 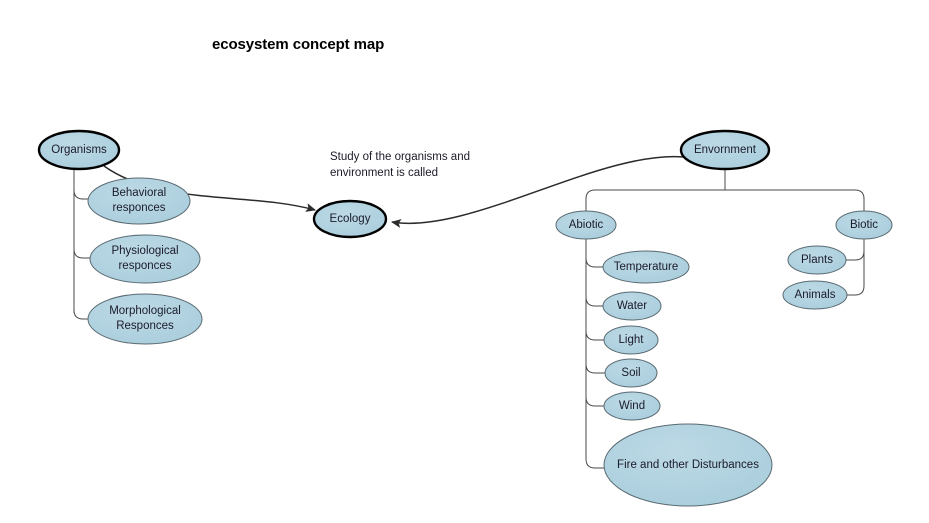 I want to click on node-environment, so click(x=725, y=150).